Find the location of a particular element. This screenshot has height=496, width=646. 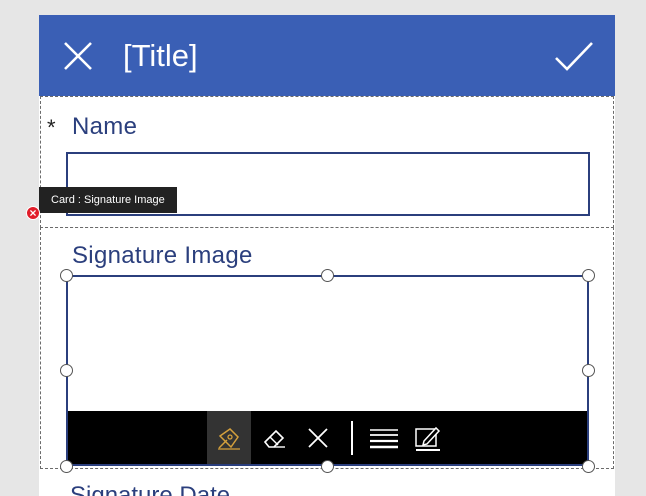

resize-handle-bottom-left is located at coordinates (66, 466).